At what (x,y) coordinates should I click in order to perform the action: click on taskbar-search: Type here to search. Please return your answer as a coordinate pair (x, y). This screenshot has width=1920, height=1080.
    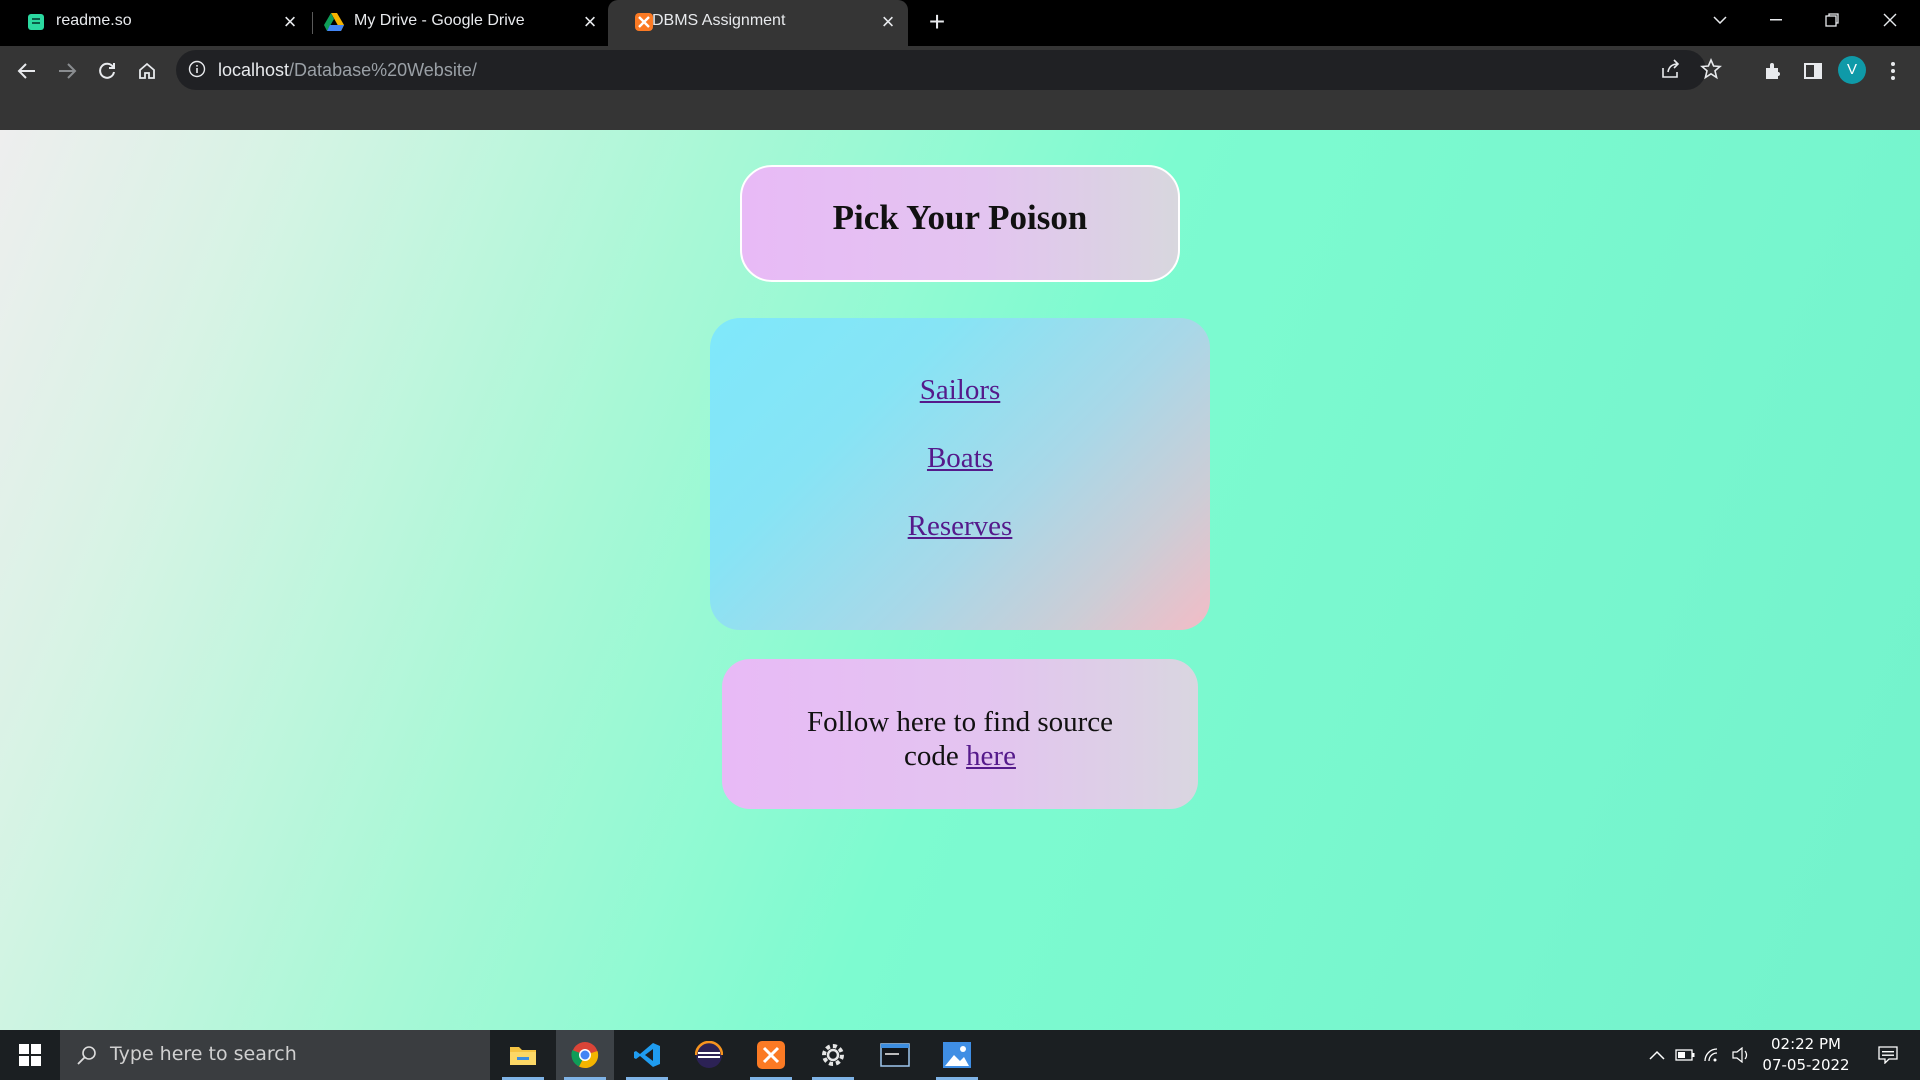
    Looking at the image, I should click on (275, 1055).